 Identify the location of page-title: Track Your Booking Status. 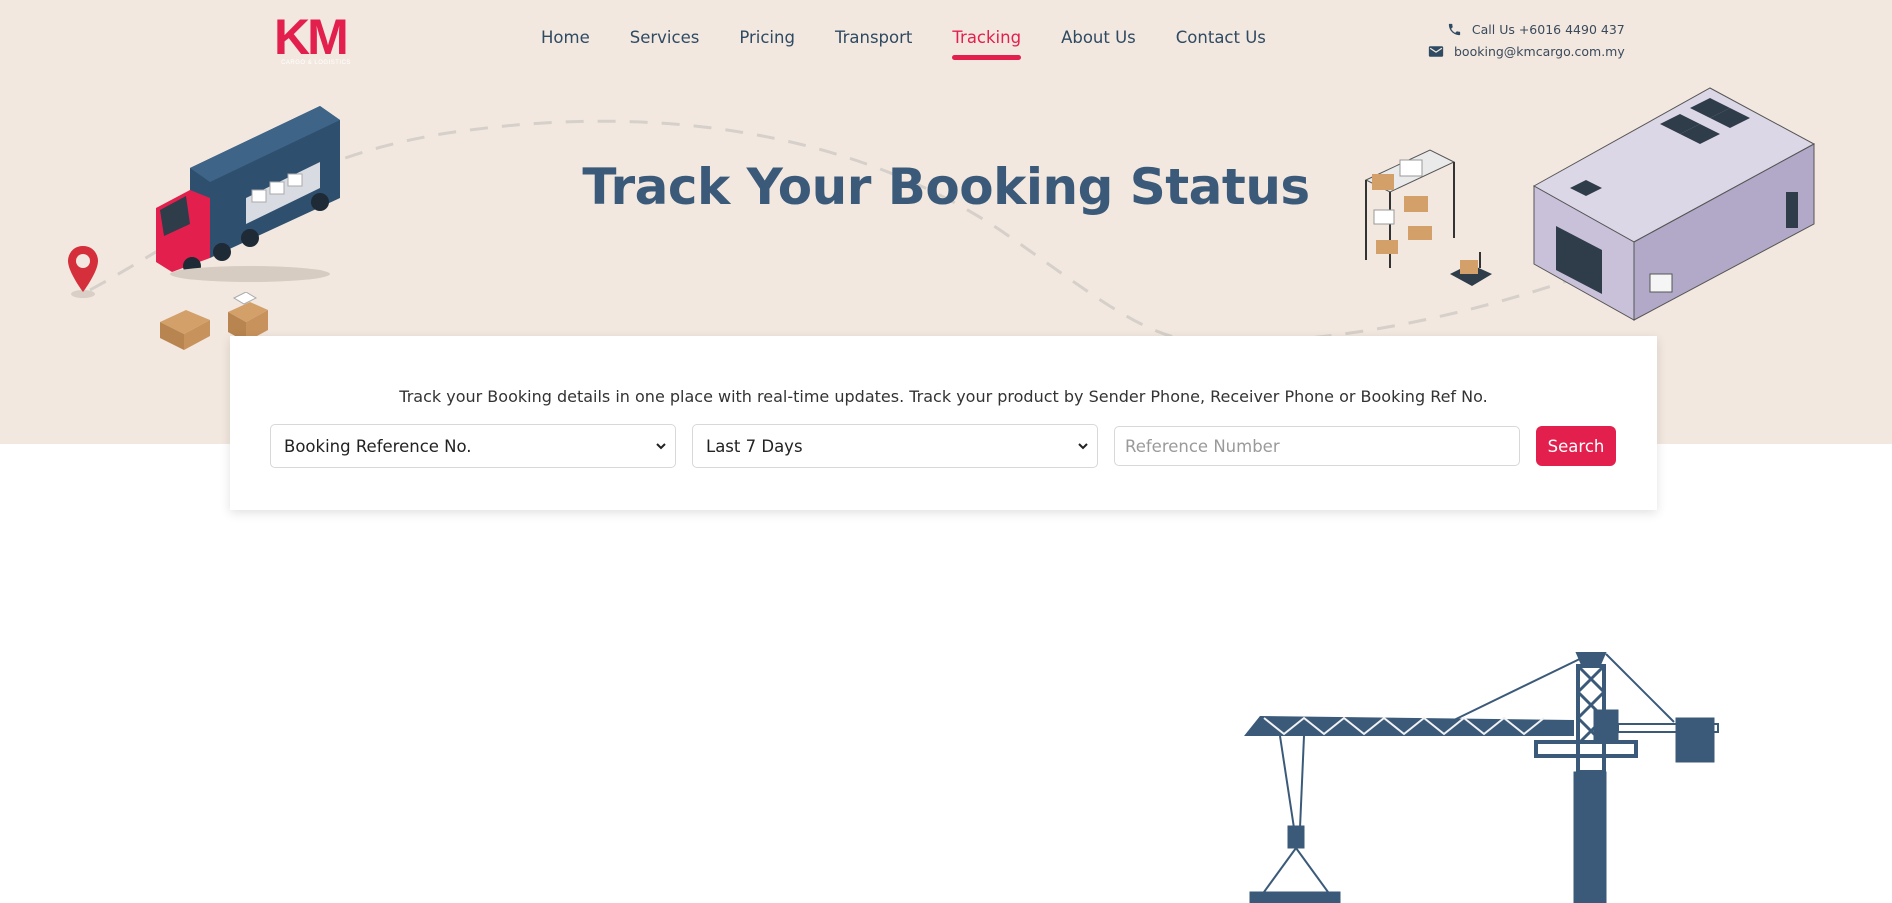
(946, 187).